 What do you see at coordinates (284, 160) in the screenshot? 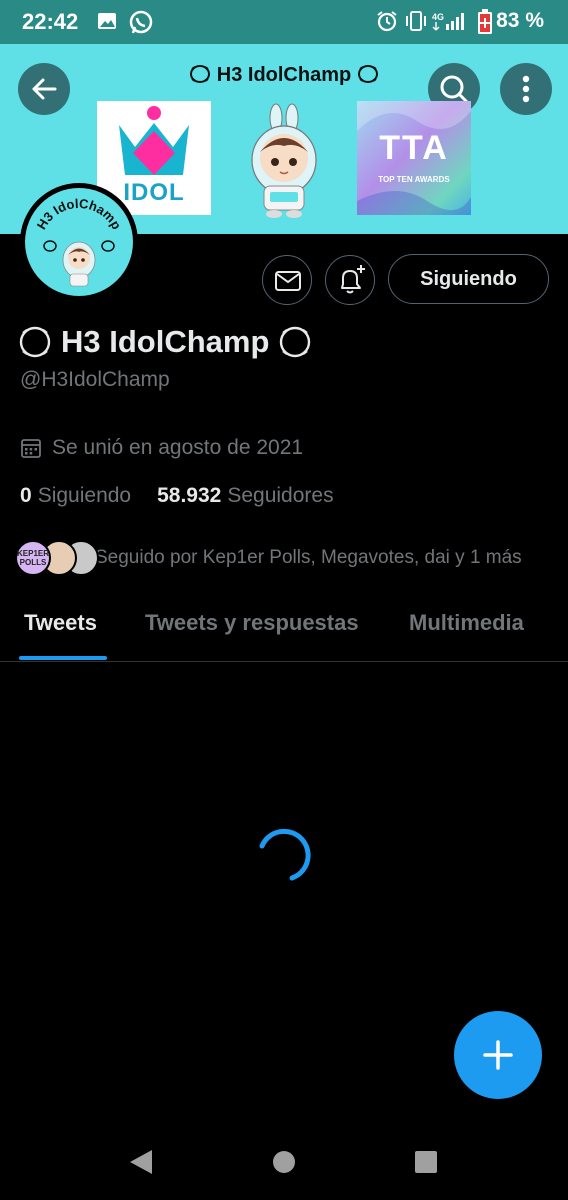
I see `mascot-illustration` at bounding box center [284, 160].